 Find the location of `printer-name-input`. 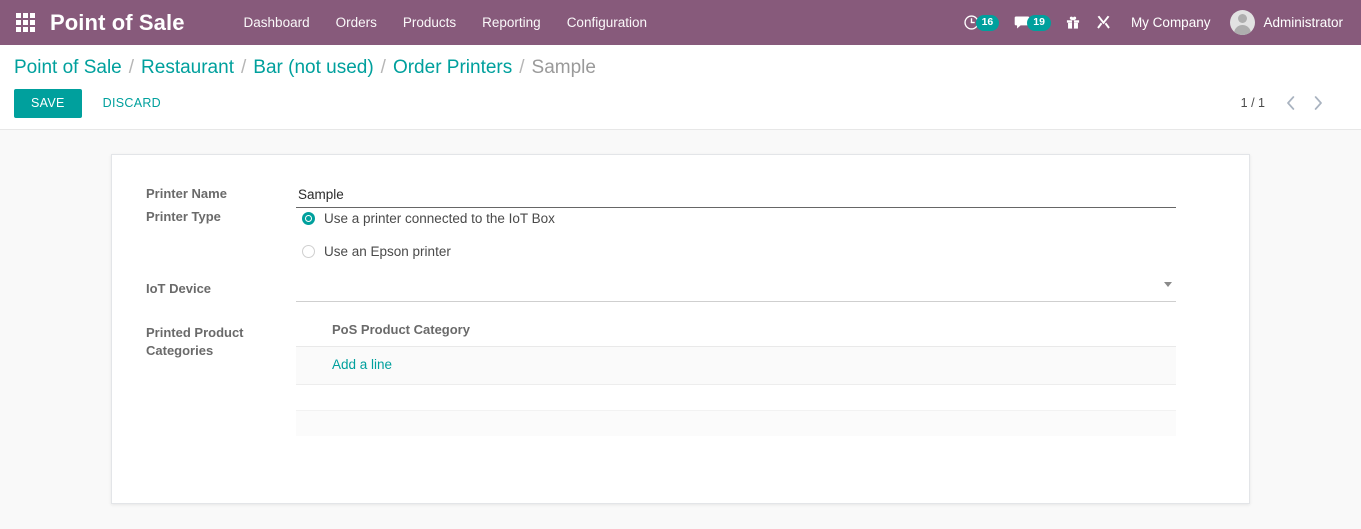

printer-name-input is located at coordinates (736, 196).